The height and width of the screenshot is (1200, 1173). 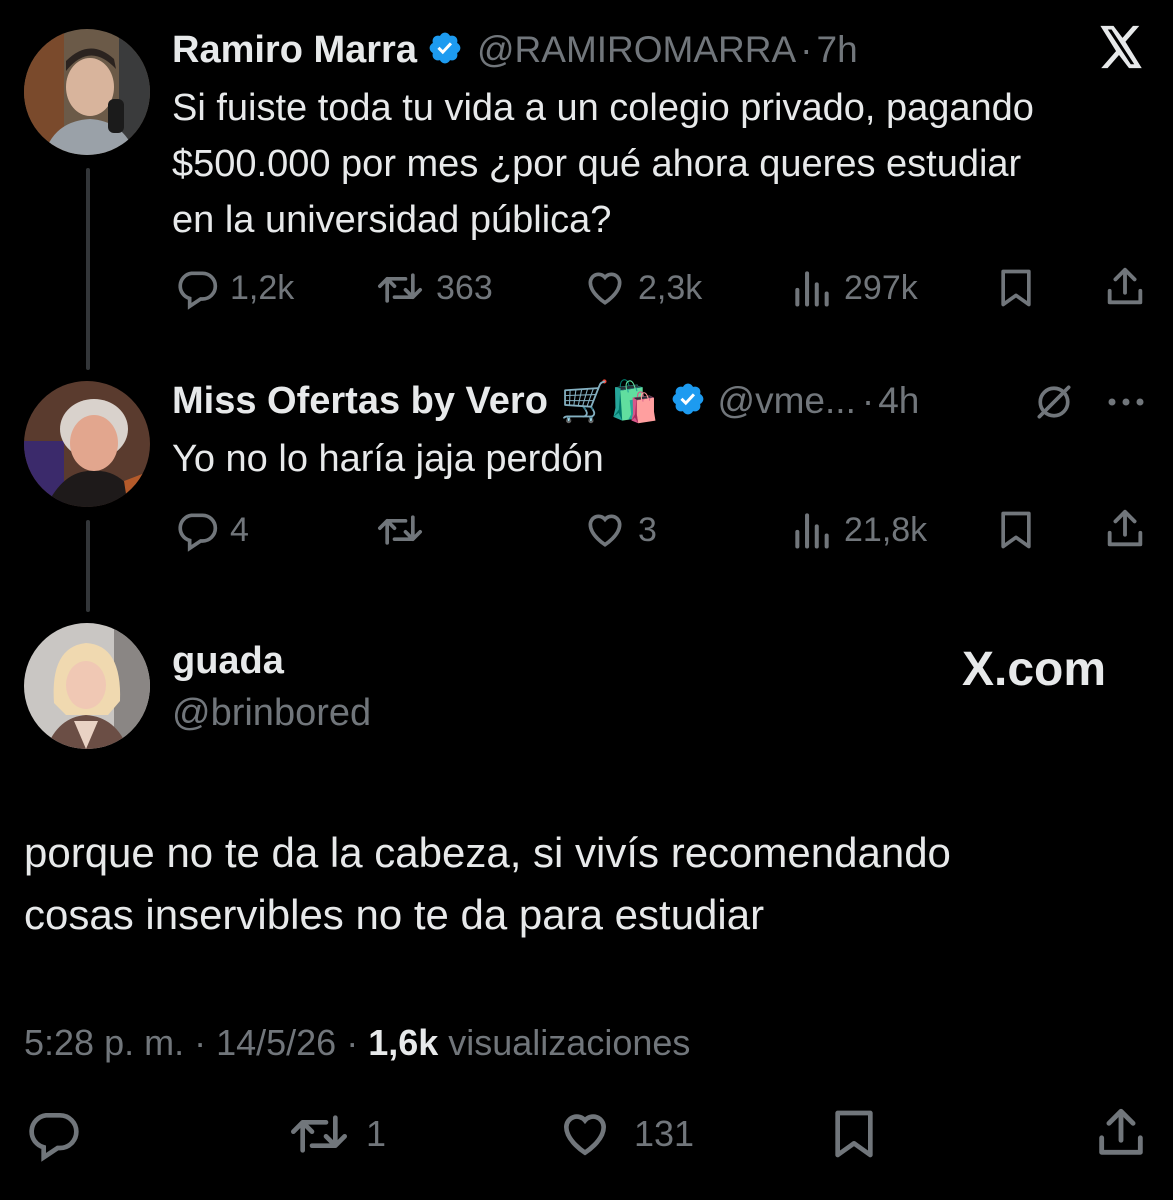 I want to click on author-handle: @RAMIROMARRA, so click(x=636, y=50).